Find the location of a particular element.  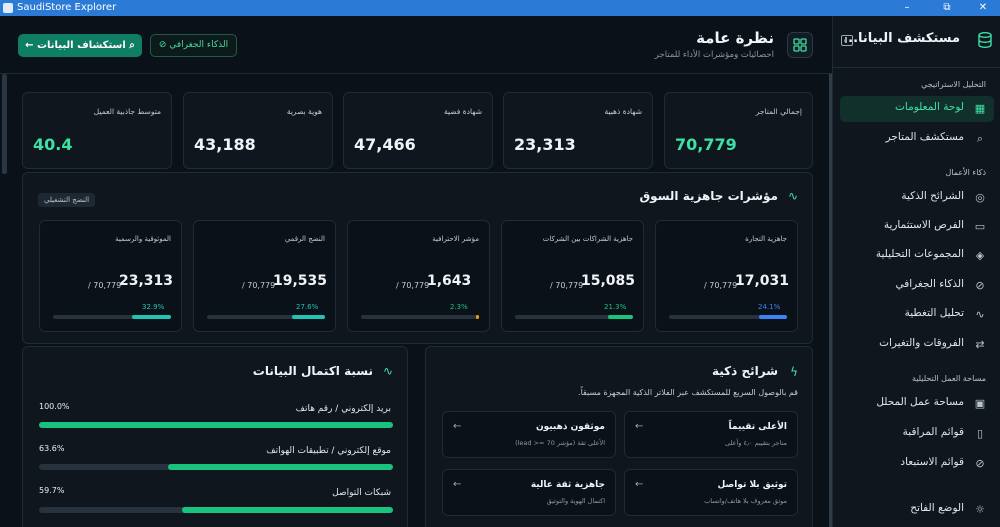

readiness-value: 19,535 is located at coordinates (300, 281).